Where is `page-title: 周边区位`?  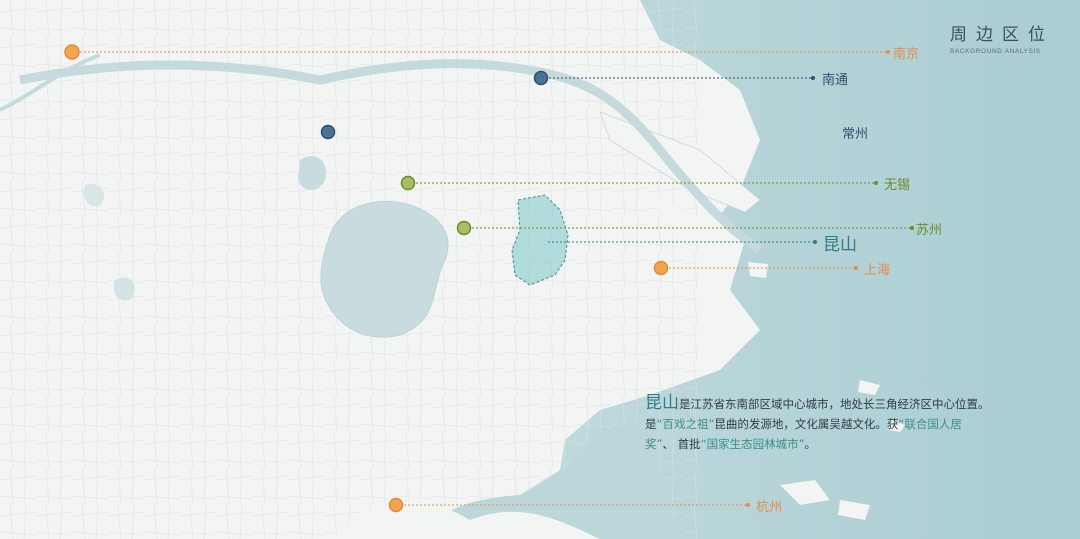
page-title: 周边区位 is located at coordinates (1002, 35).